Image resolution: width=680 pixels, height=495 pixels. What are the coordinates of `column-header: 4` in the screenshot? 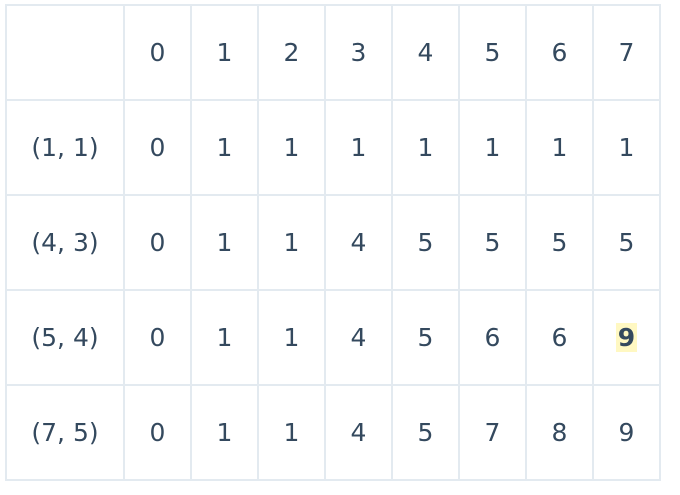 It's located at (425, 52).